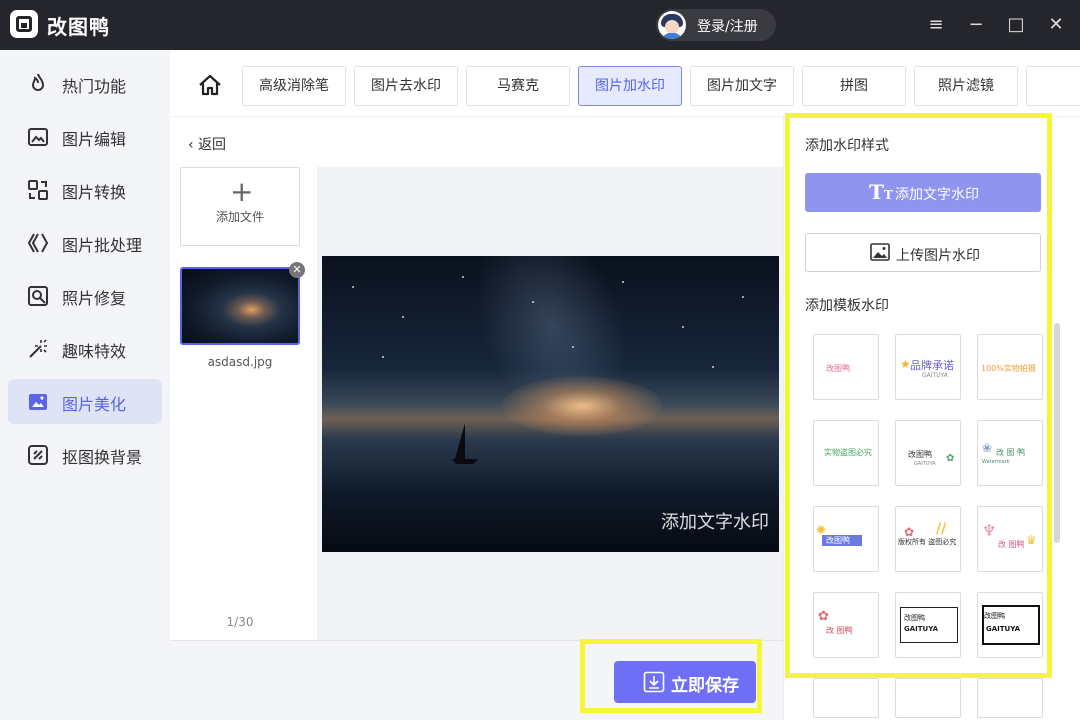 This screenshot has width=1080, height=720. I want to click on sidebar-item-label: 图片批处理, so click(102, 245).